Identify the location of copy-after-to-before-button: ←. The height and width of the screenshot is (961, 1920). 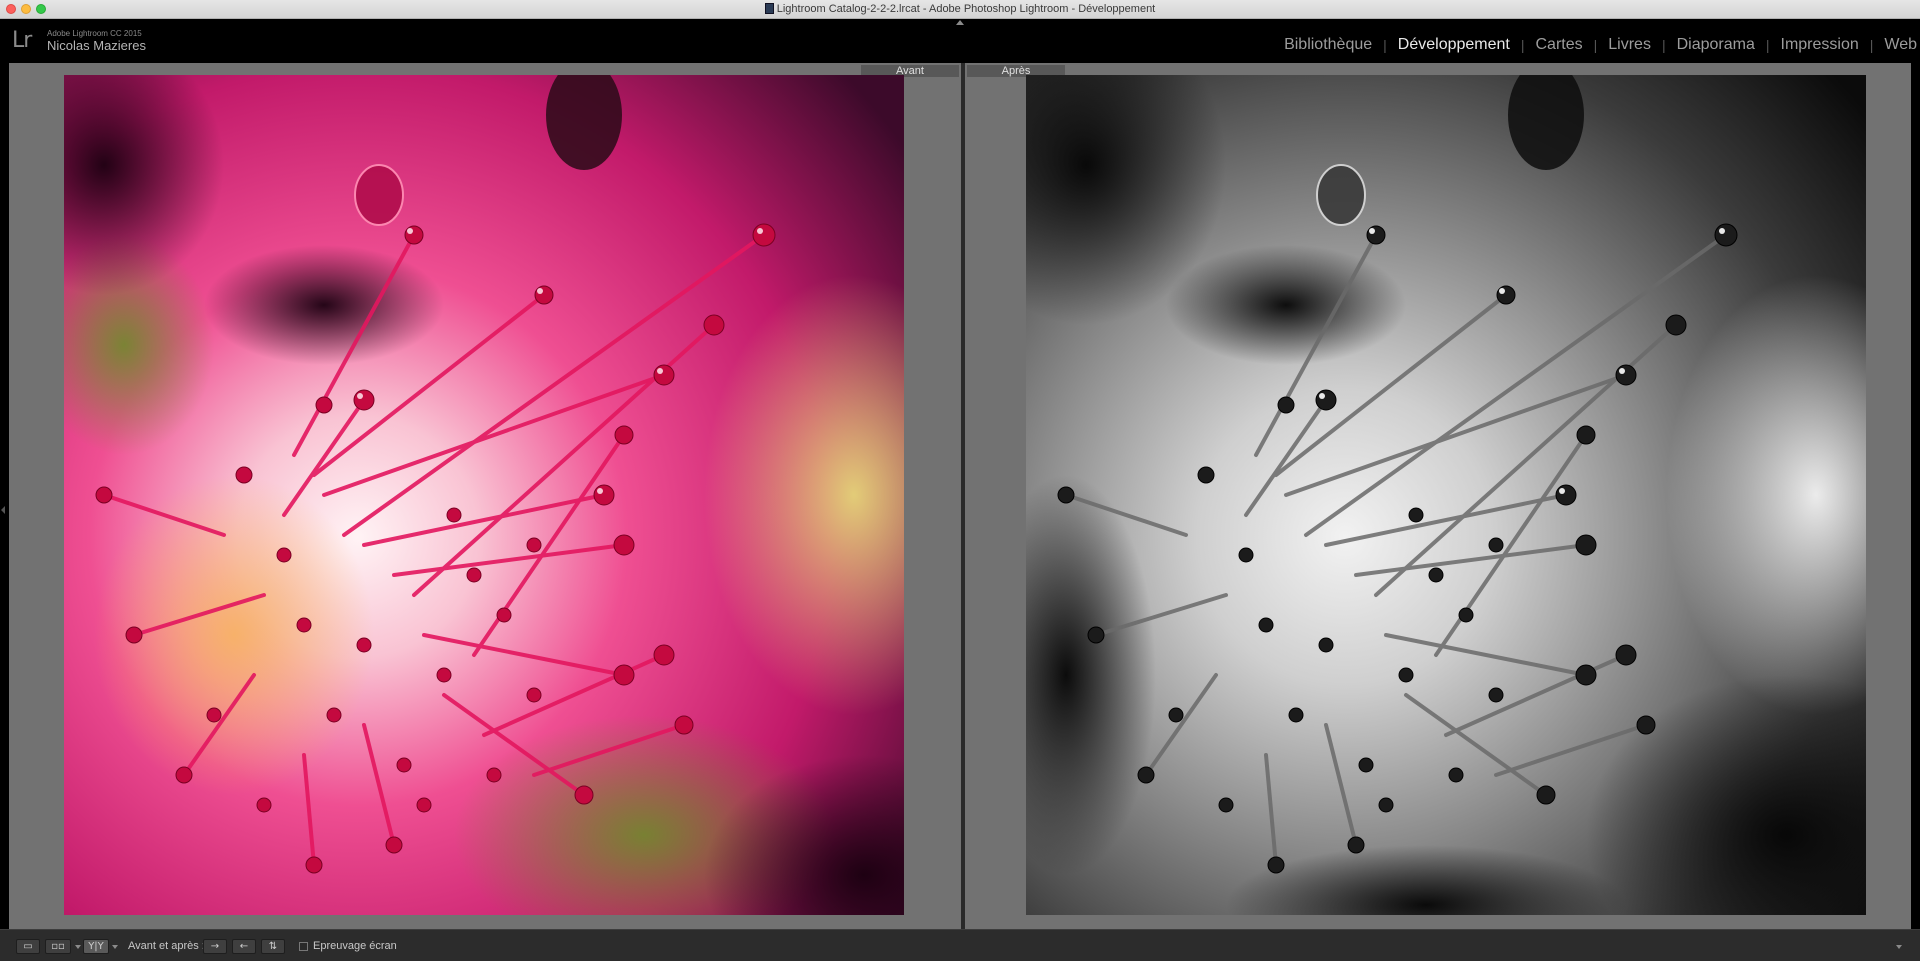
(244, 946).